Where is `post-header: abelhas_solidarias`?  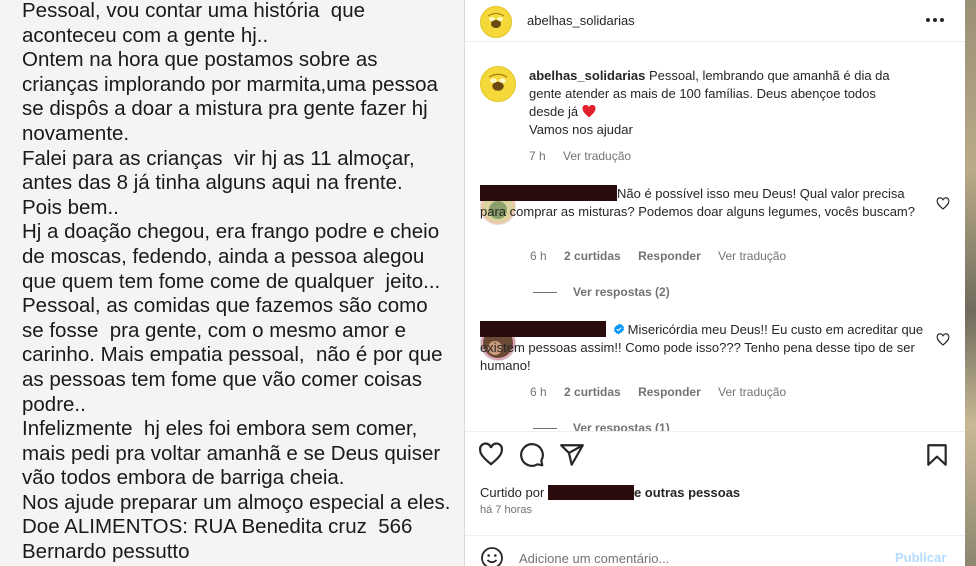 post-header: abelhas_solidarias is located at coordinates (715, 21).